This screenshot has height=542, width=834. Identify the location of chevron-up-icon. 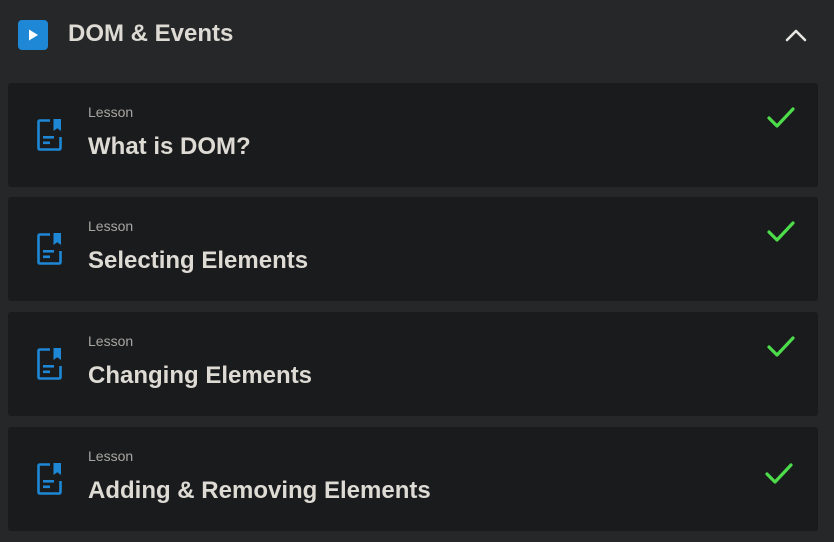
(796, 35).